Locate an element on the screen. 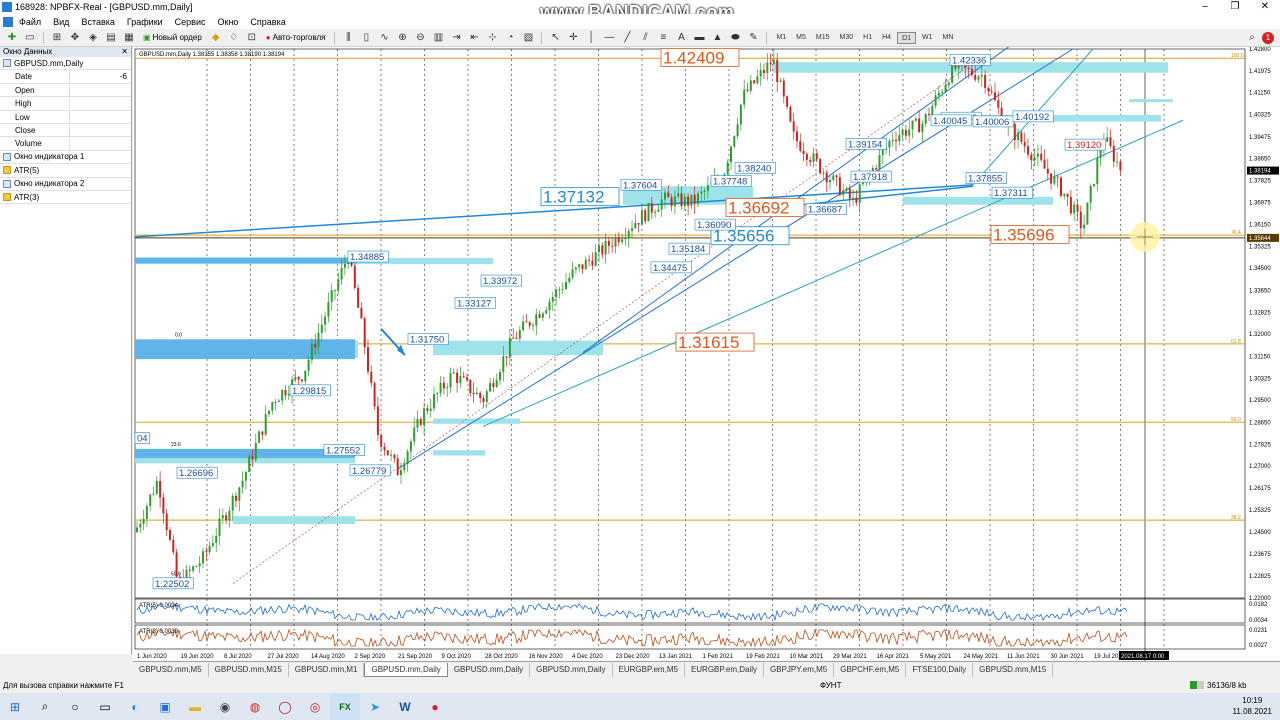 The image size is (1280, 720). candles-icon: ▯ is located at coordinates (366, 38).